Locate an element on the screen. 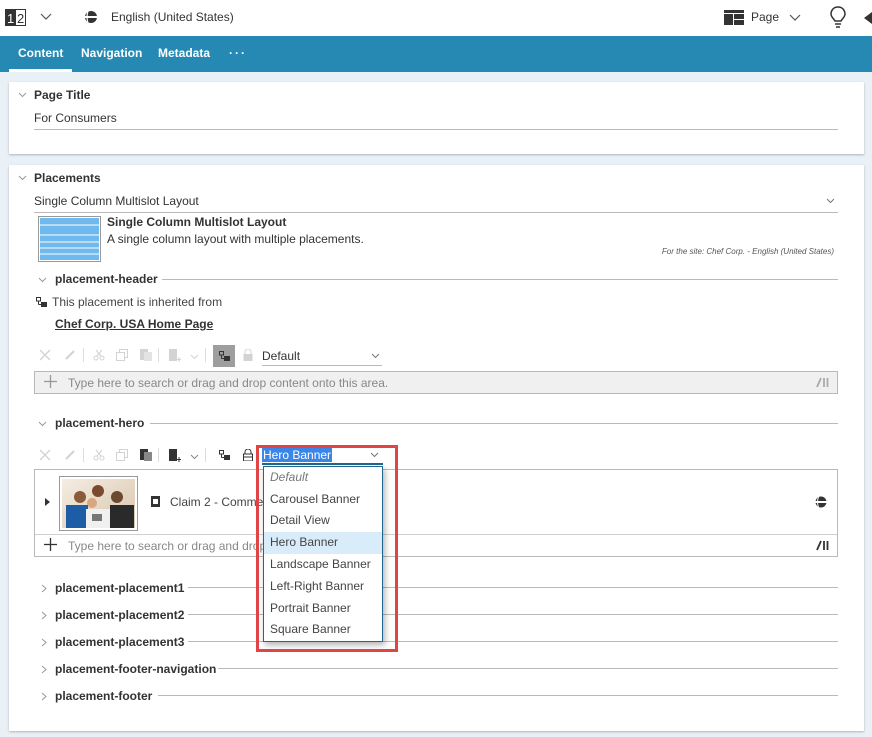  layout-select-value: Single Column Multislot Layout is located at coordinates (116, 201).